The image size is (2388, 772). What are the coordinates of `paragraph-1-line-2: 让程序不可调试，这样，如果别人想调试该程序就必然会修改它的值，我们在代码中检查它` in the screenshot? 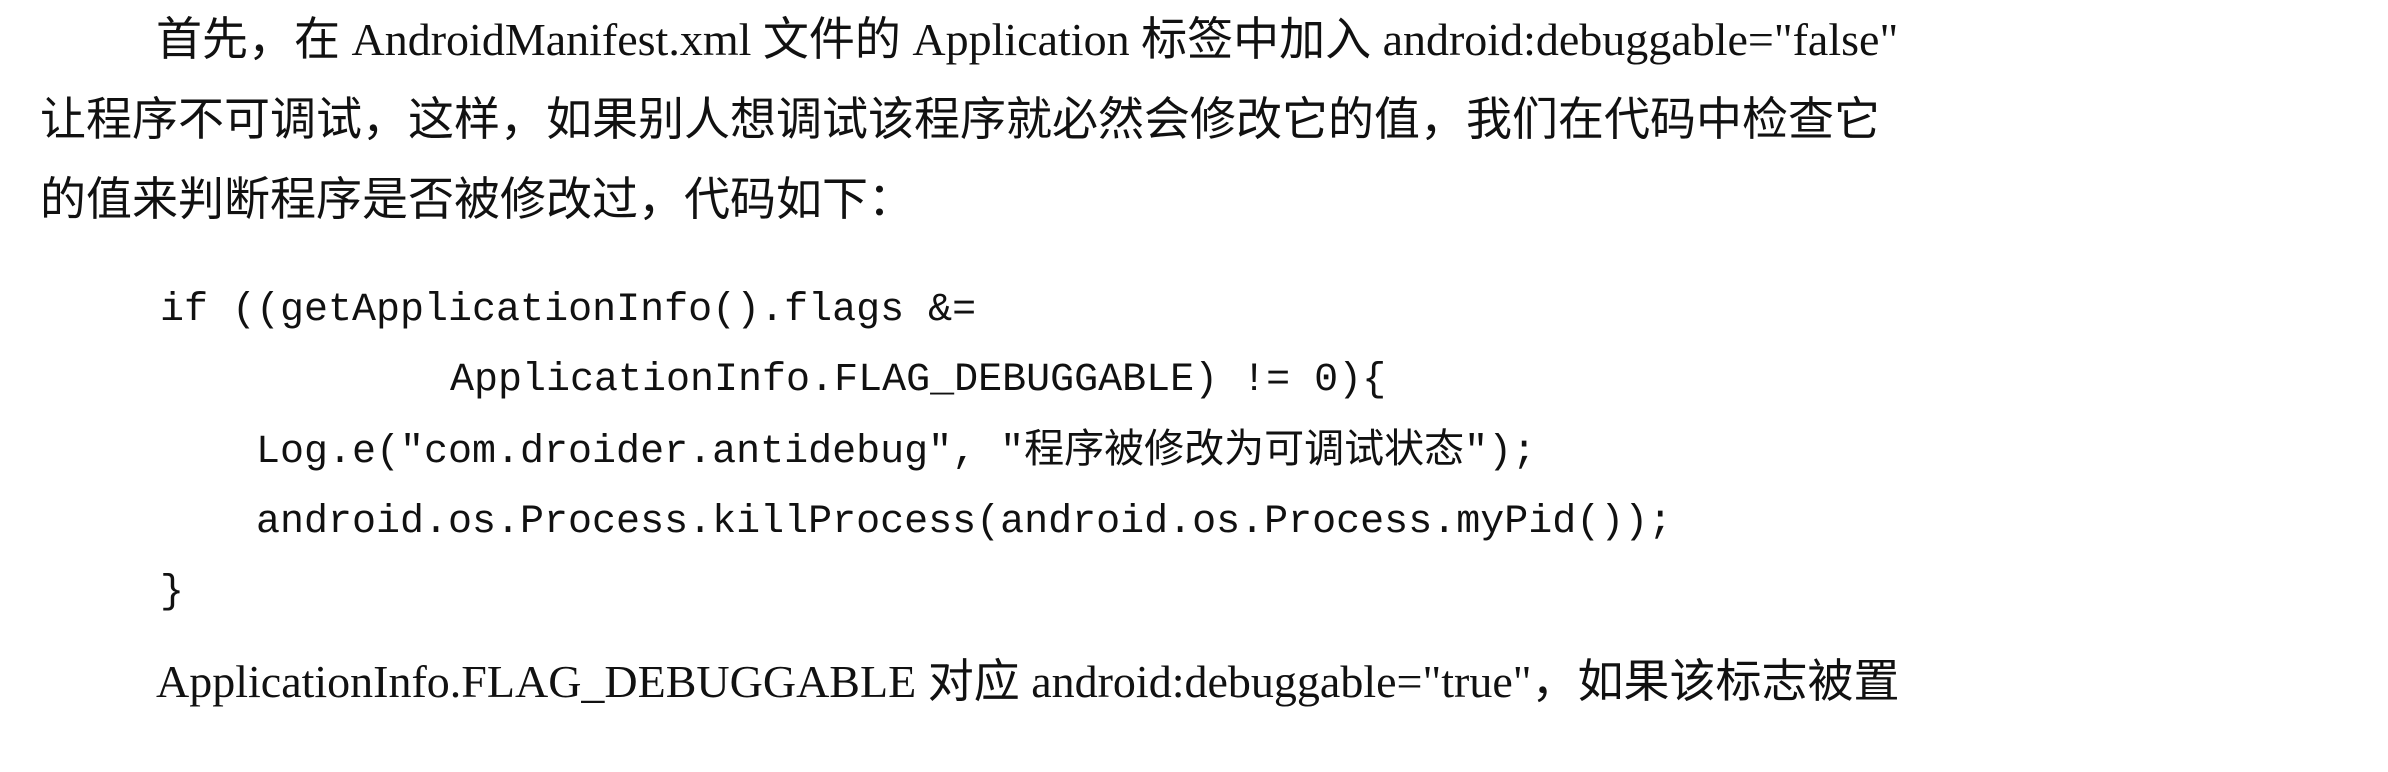 It's located at (960, 119).